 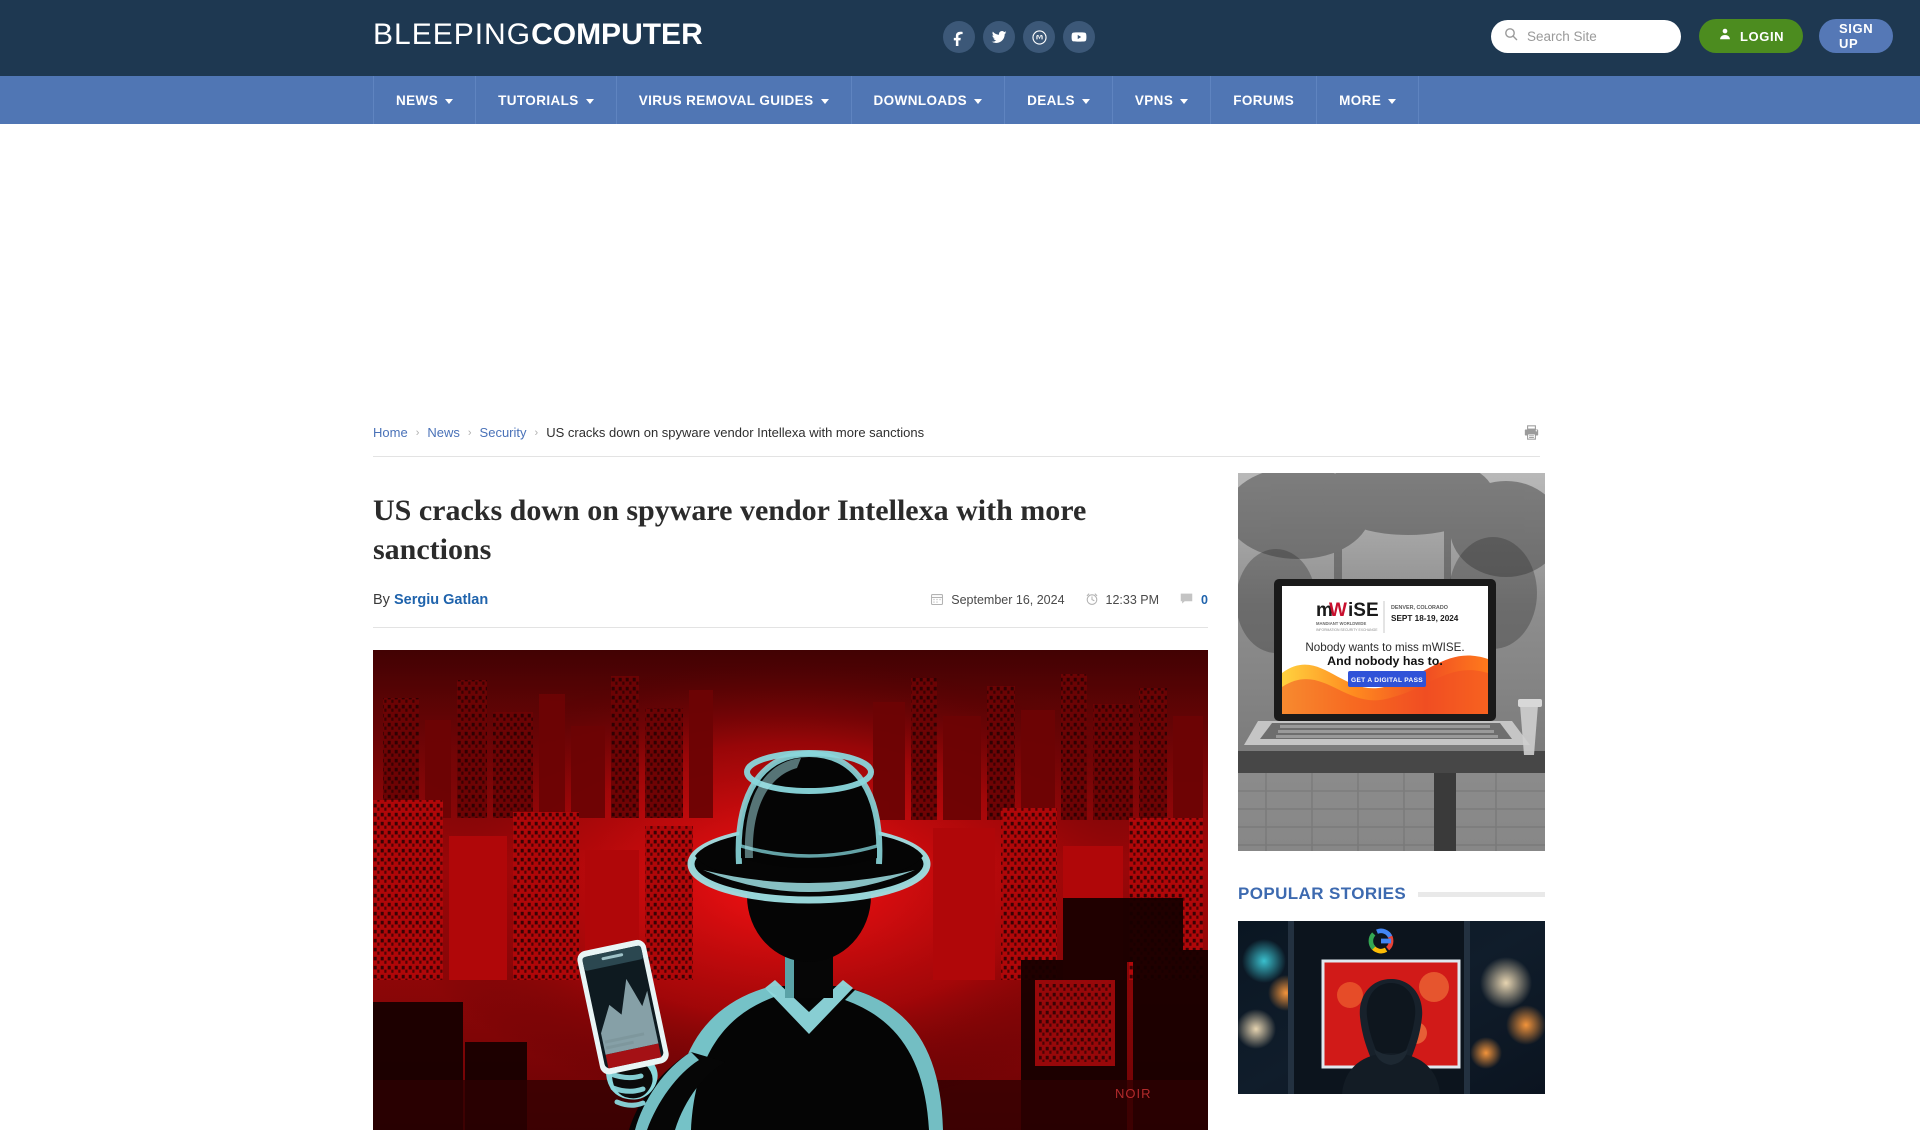 I want to click on author-link: Sergiu Gatlan, so click(x=441, y=600).